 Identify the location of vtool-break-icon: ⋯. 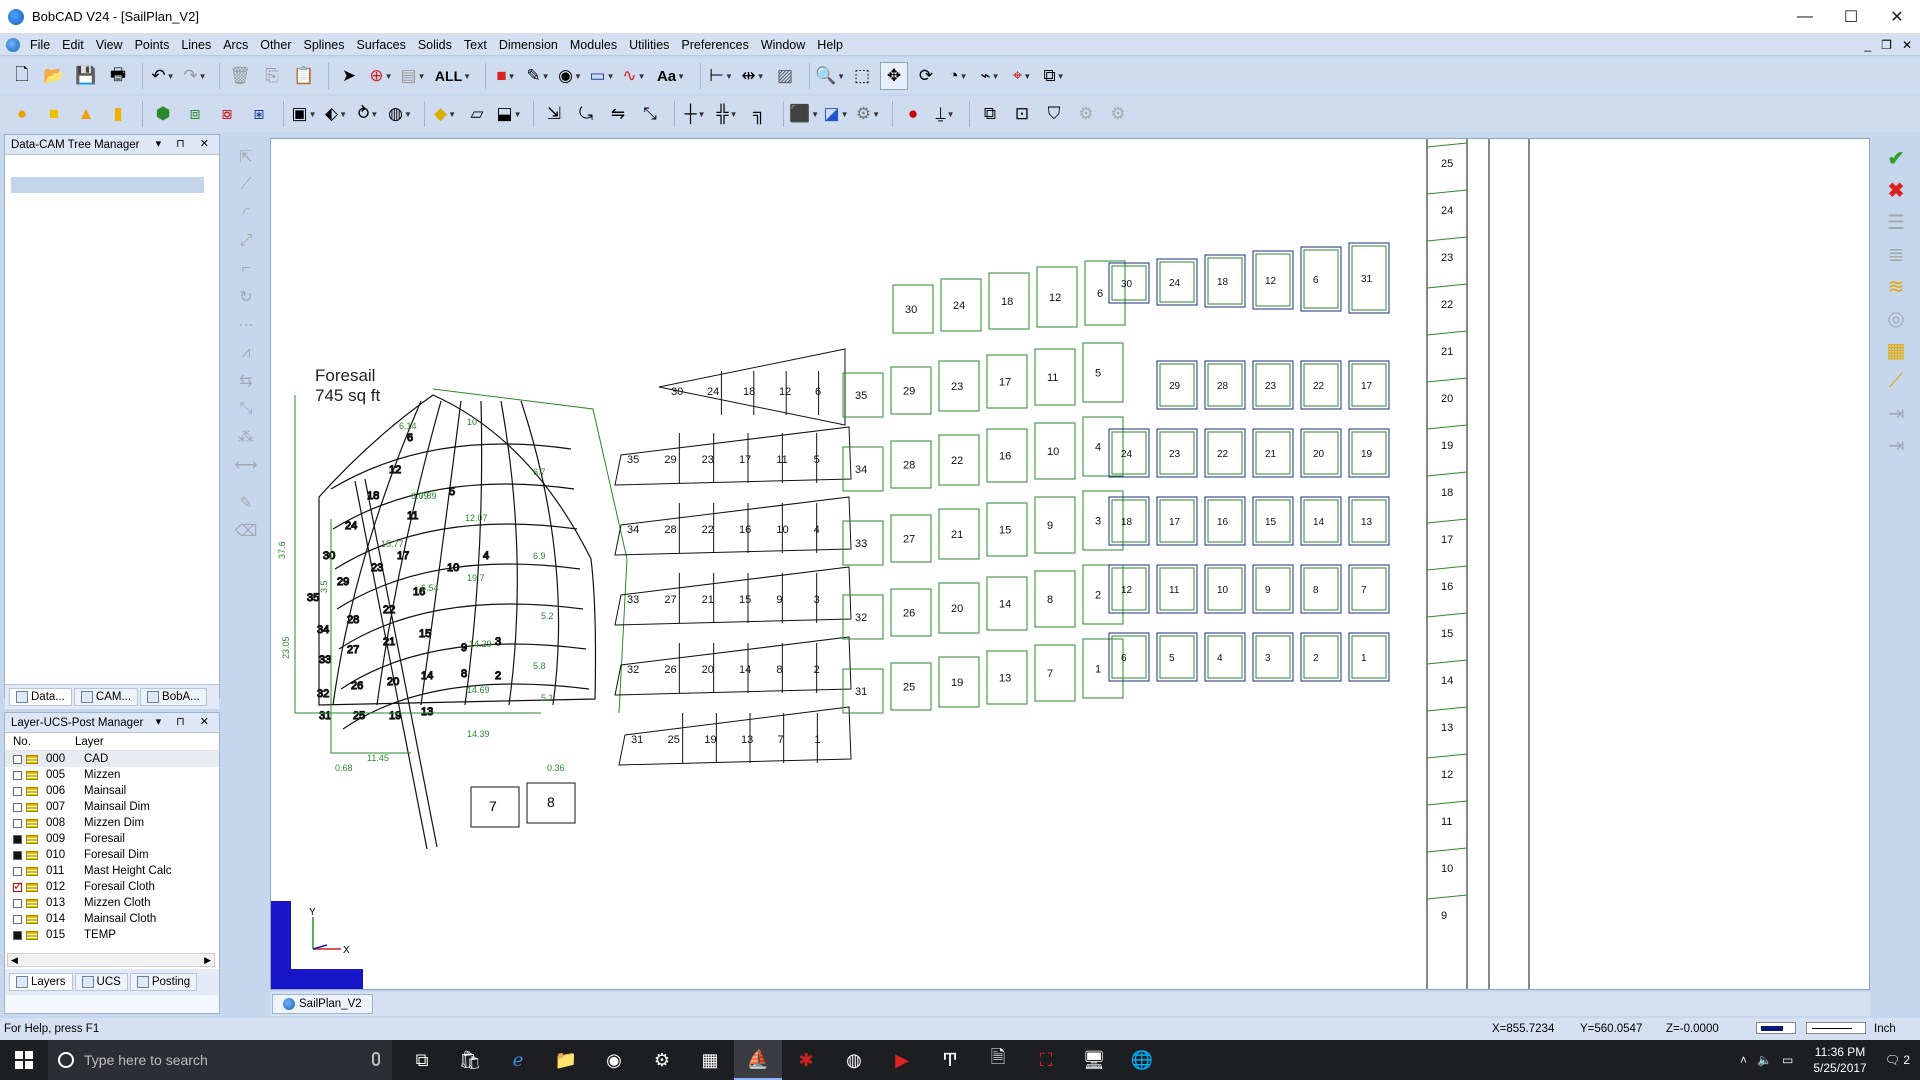
(246, 325).